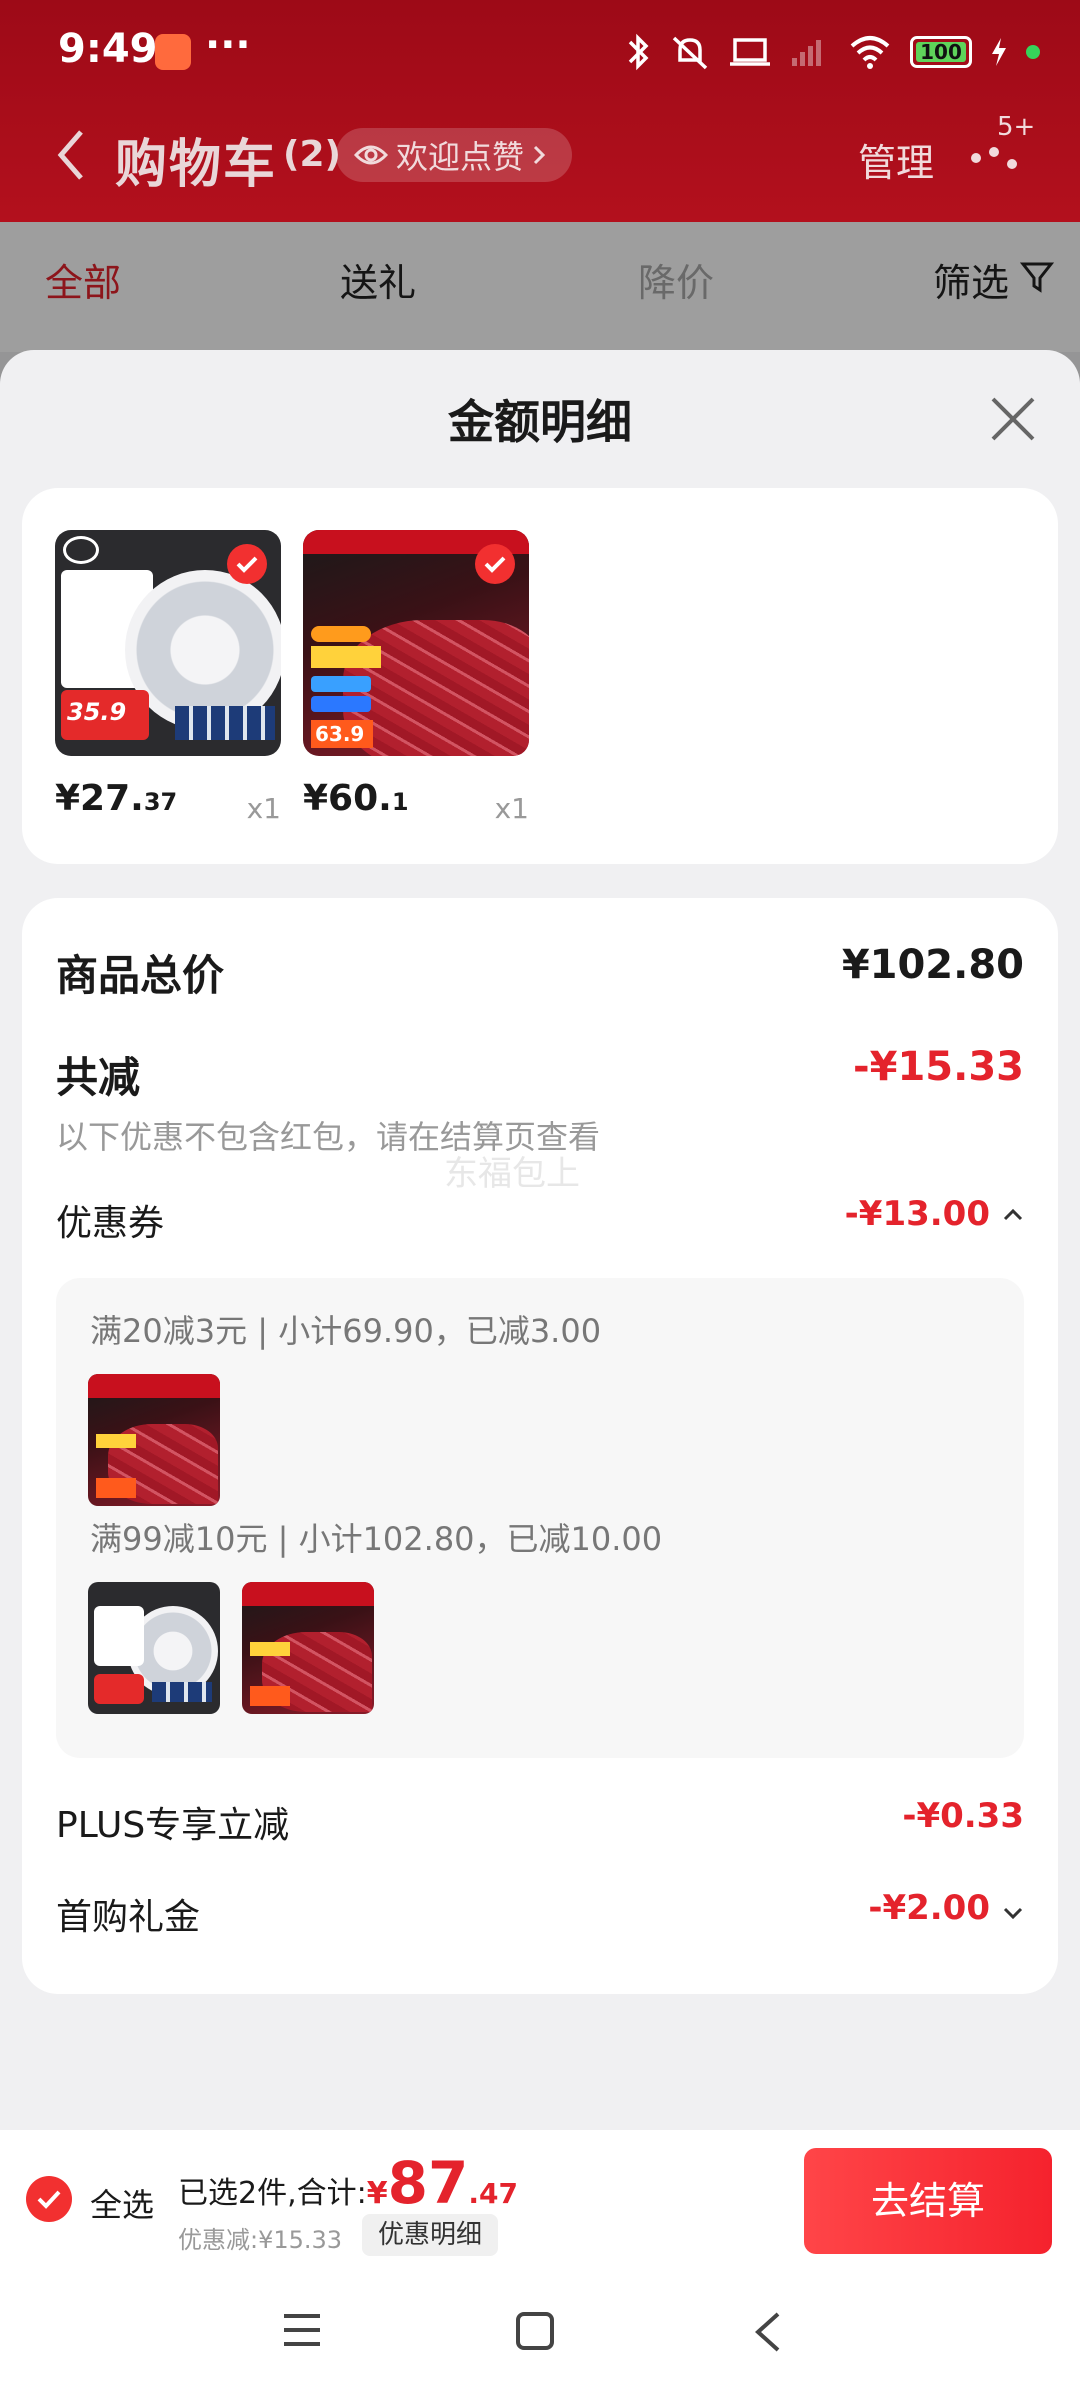 The image size is (1080, 2400). I want to click on watermark-text: 东福包上, so click(512, 1174).